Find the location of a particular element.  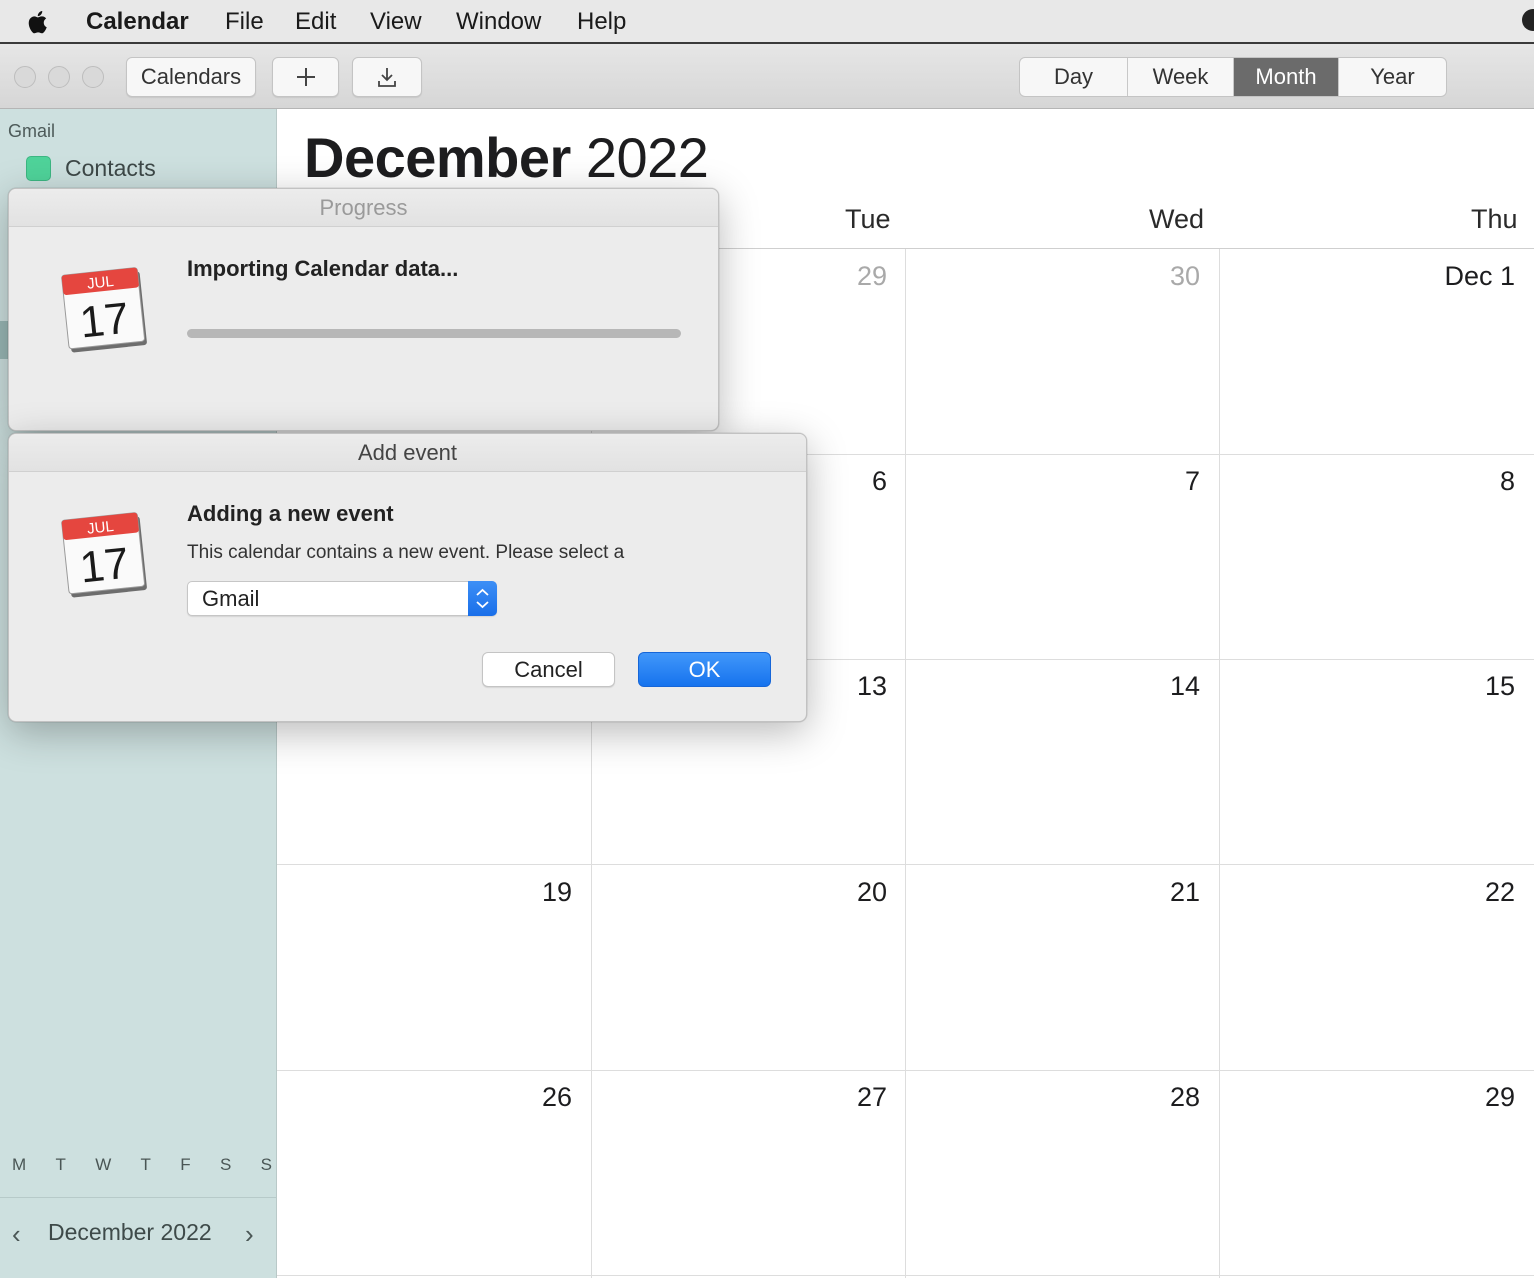

add-event-button is located at coordinates (305, 77).